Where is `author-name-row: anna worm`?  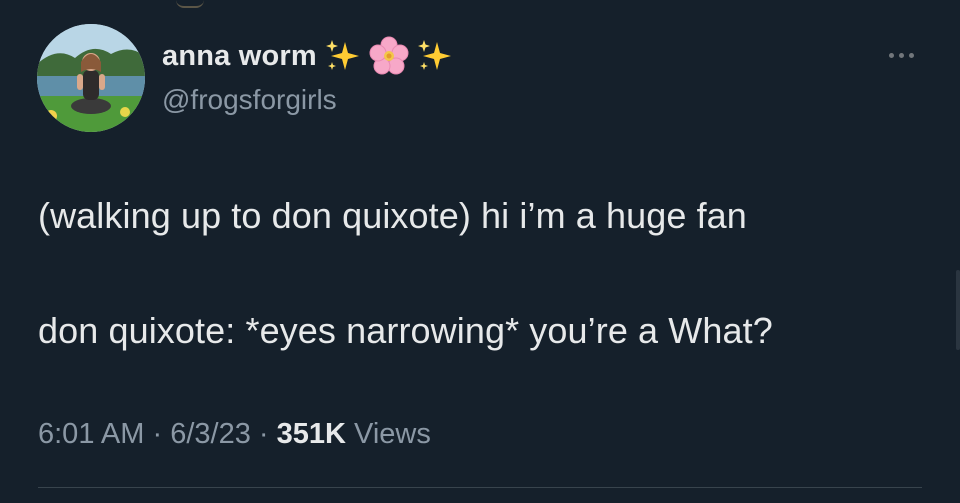
author-name-row: anna worm is located at coordinates (308, 56).